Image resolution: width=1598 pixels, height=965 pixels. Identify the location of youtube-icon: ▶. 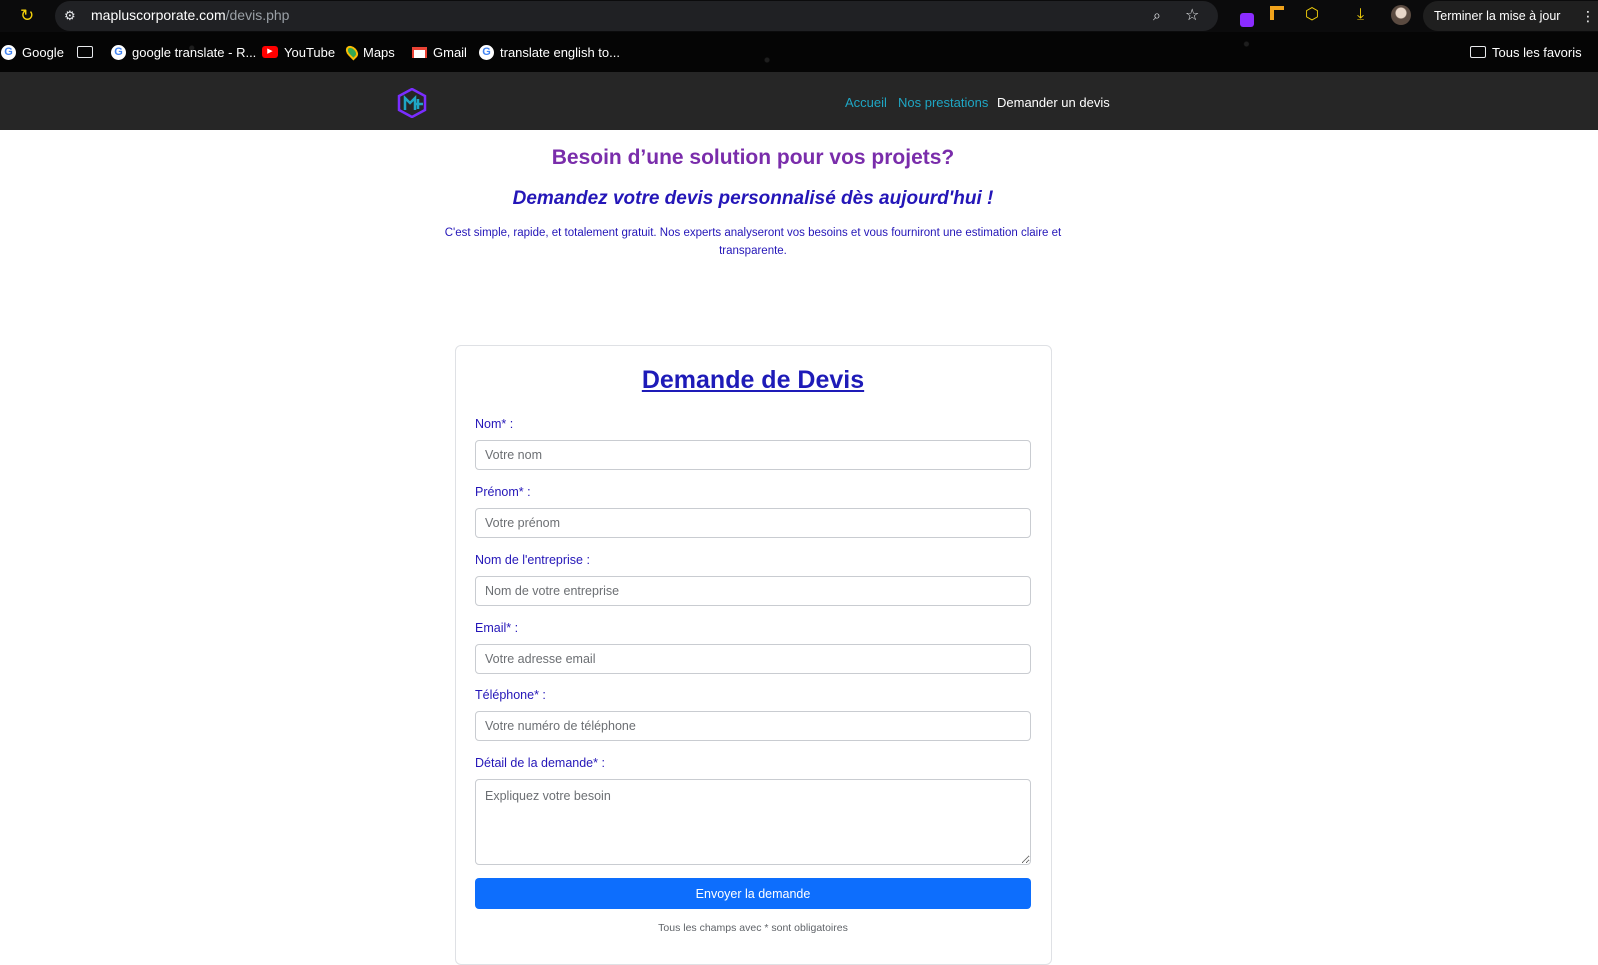
(270, 52).